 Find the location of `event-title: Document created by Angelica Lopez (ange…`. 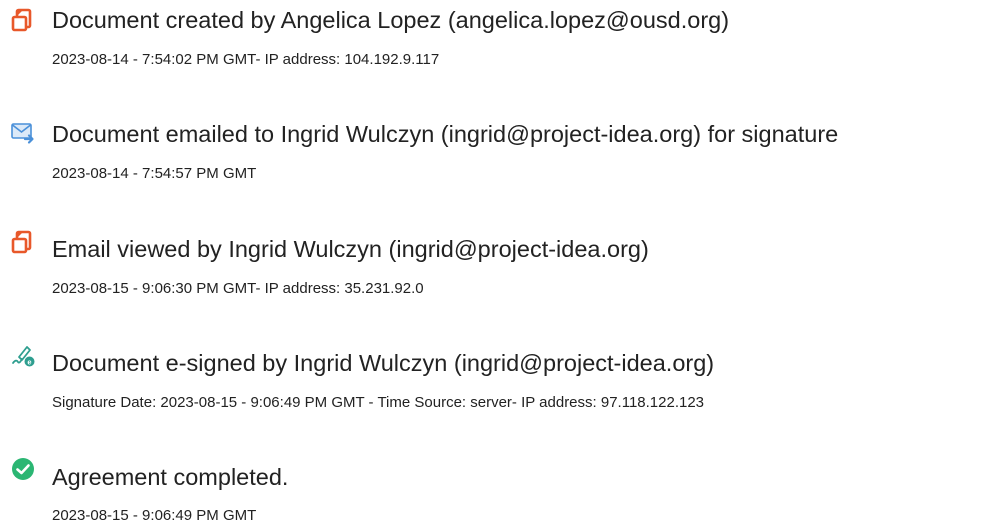

event-title: Document created by Angelica Lopez (ange… is located at coordinates (391, 20).